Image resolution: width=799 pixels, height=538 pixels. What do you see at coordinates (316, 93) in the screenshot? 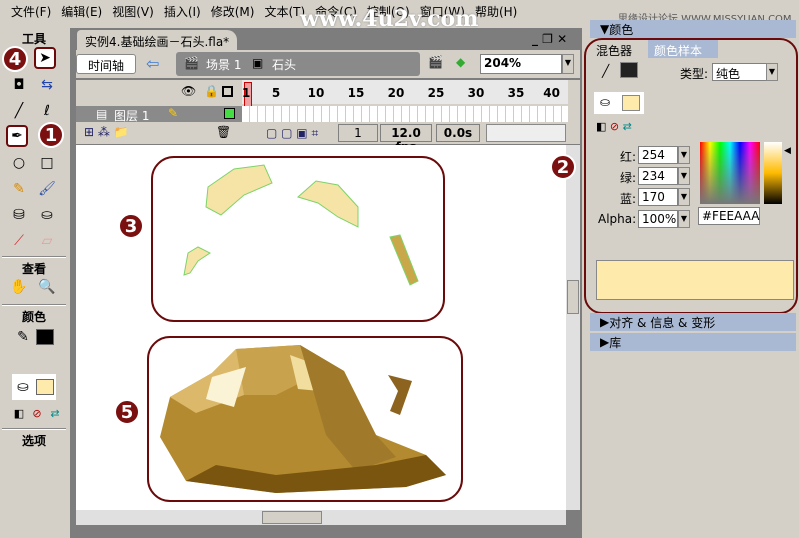
I see `frame-number: 10` at bounding box center [316, 93].